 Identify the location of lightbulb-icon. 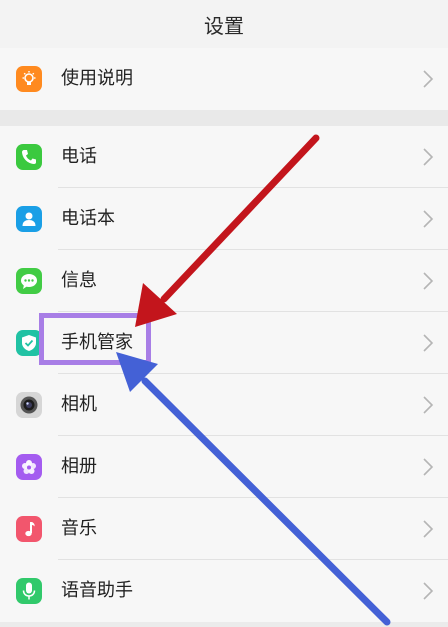
(29, 79).